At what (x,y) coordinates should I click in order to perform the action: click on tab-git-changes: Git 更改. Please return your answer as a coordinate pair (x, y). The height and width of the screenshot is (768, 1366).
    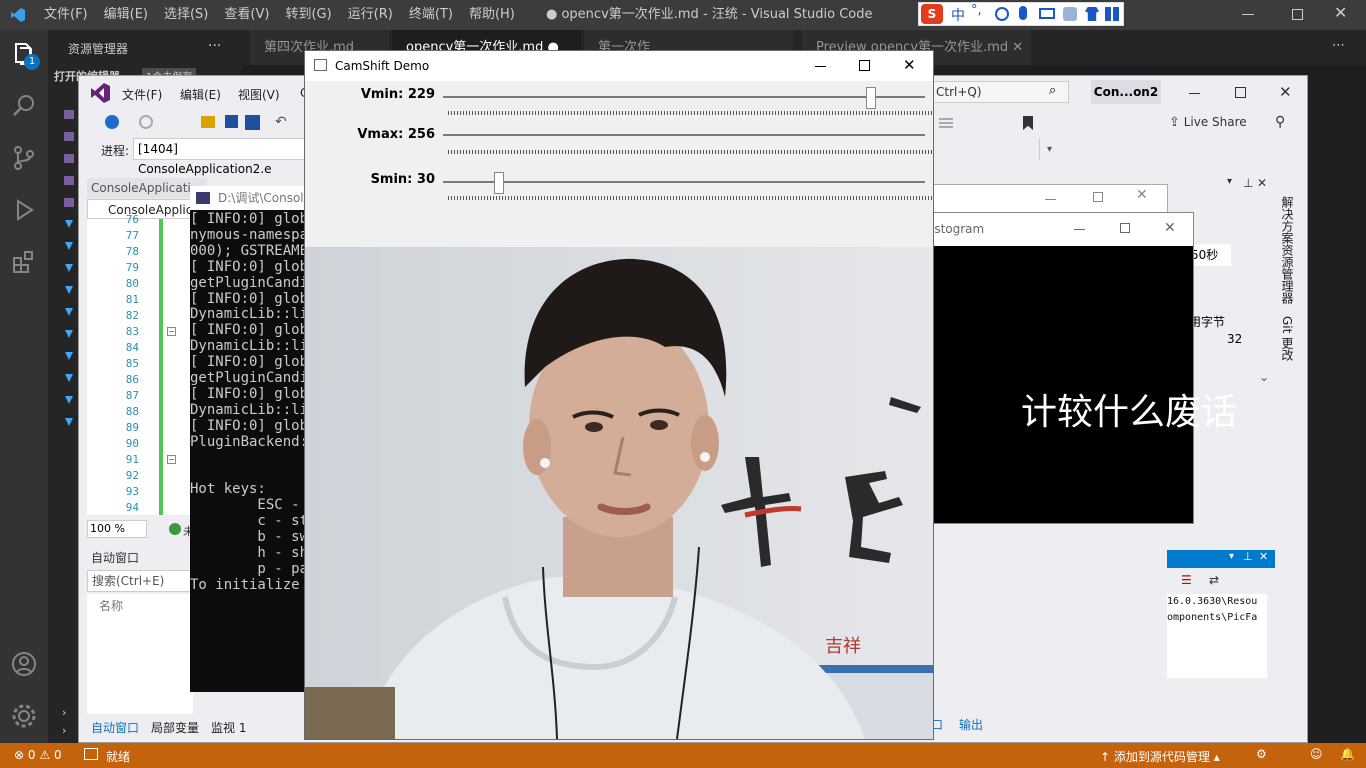
    Looking at the image, I should click on (1287, 338).